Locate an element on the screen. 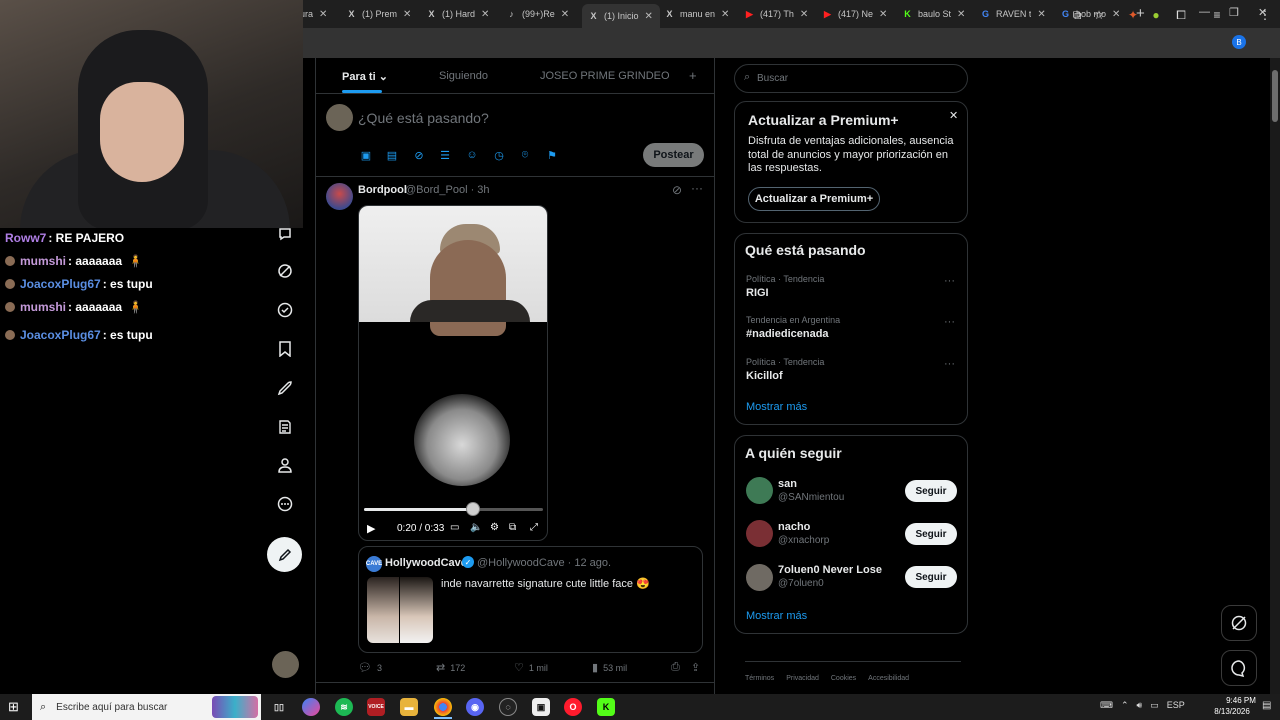 The height and width of the screenshot is (720, 1280). compose-input: ¿Qué está pasando? is located at coordinates (423, 118).